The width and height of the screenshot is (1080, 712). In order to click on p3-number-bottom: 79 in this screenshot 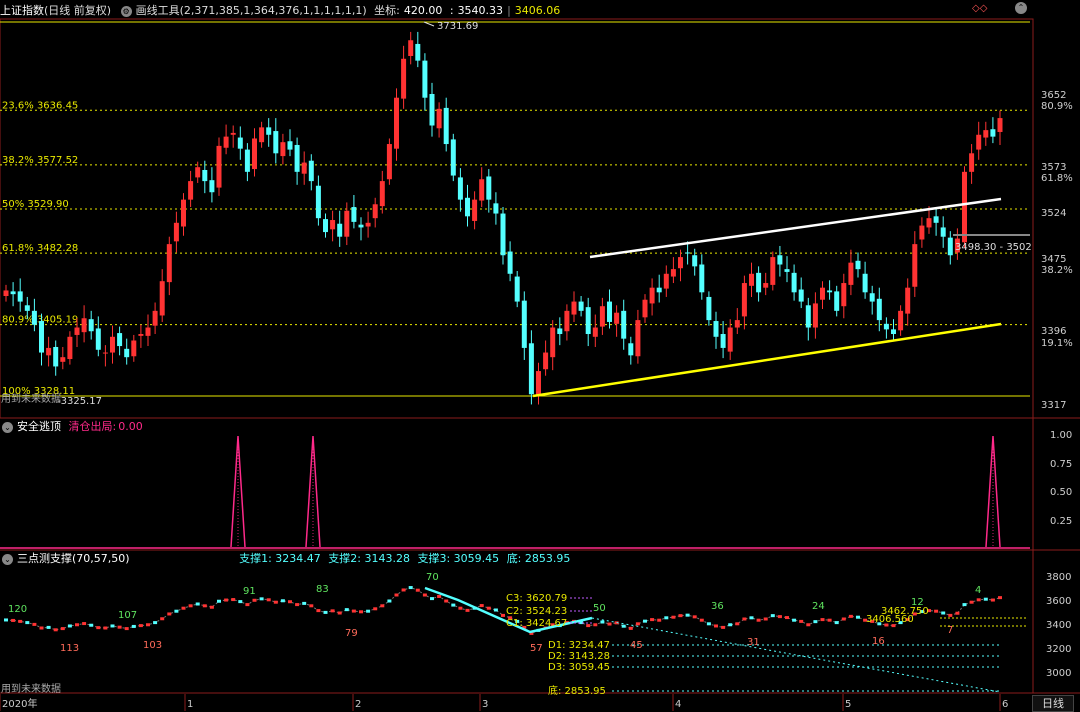, I will do `click(351, 633)`.